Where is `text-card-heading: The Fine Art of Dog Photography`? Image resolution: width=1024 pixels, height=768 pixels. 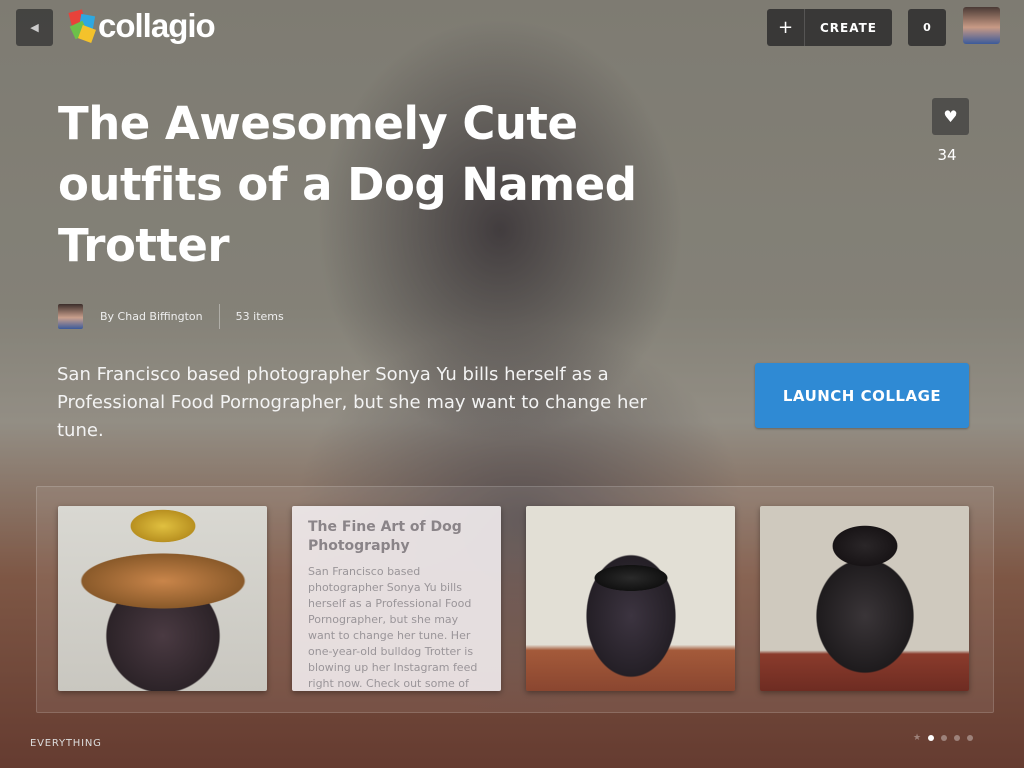
text-card-heading: The Fine Art of Dog Photography is located at coordinates (385, 536).